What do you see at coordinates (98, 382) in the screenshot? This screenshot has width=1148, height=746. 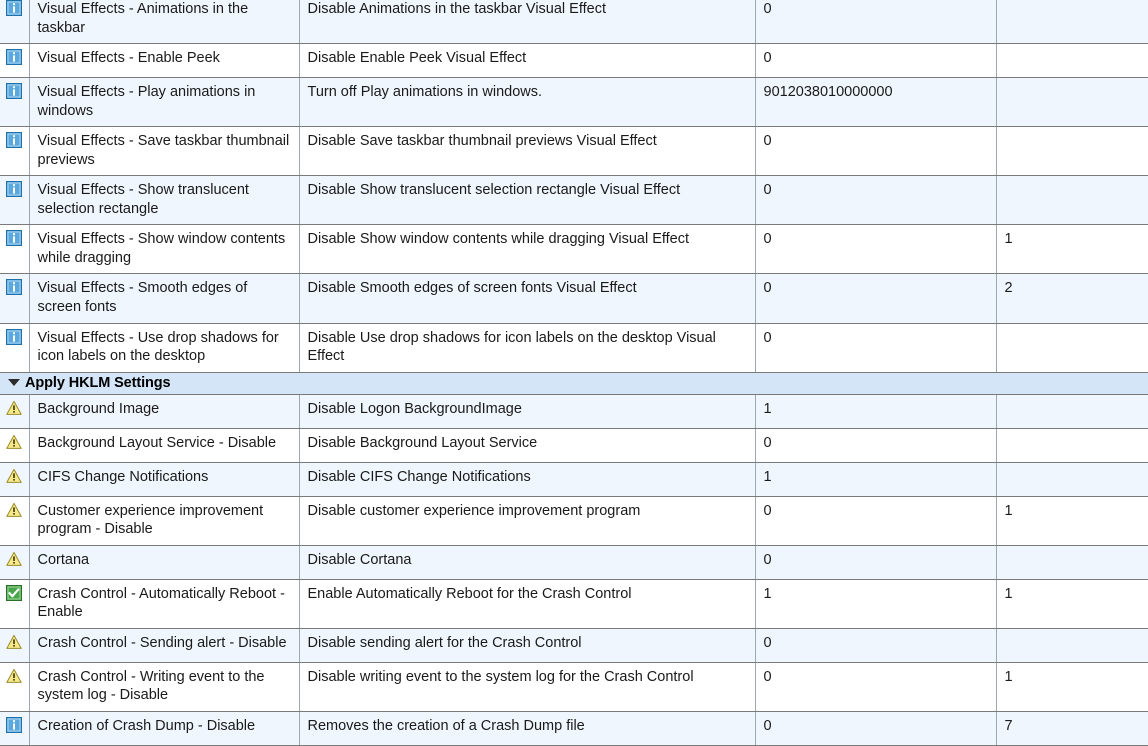 I see `group-header-label: Apply HKLM Settings` at bounding box center [98, 382].